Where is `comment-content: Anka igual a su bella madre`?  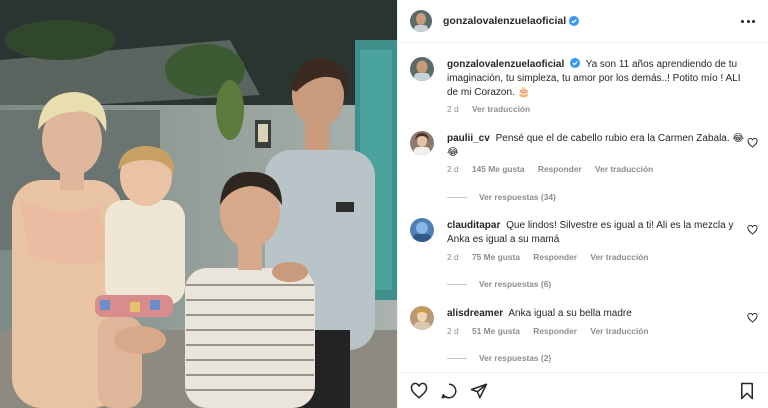 comment-content: Anka igual a su bella madre is located at coordinates (570, 313).